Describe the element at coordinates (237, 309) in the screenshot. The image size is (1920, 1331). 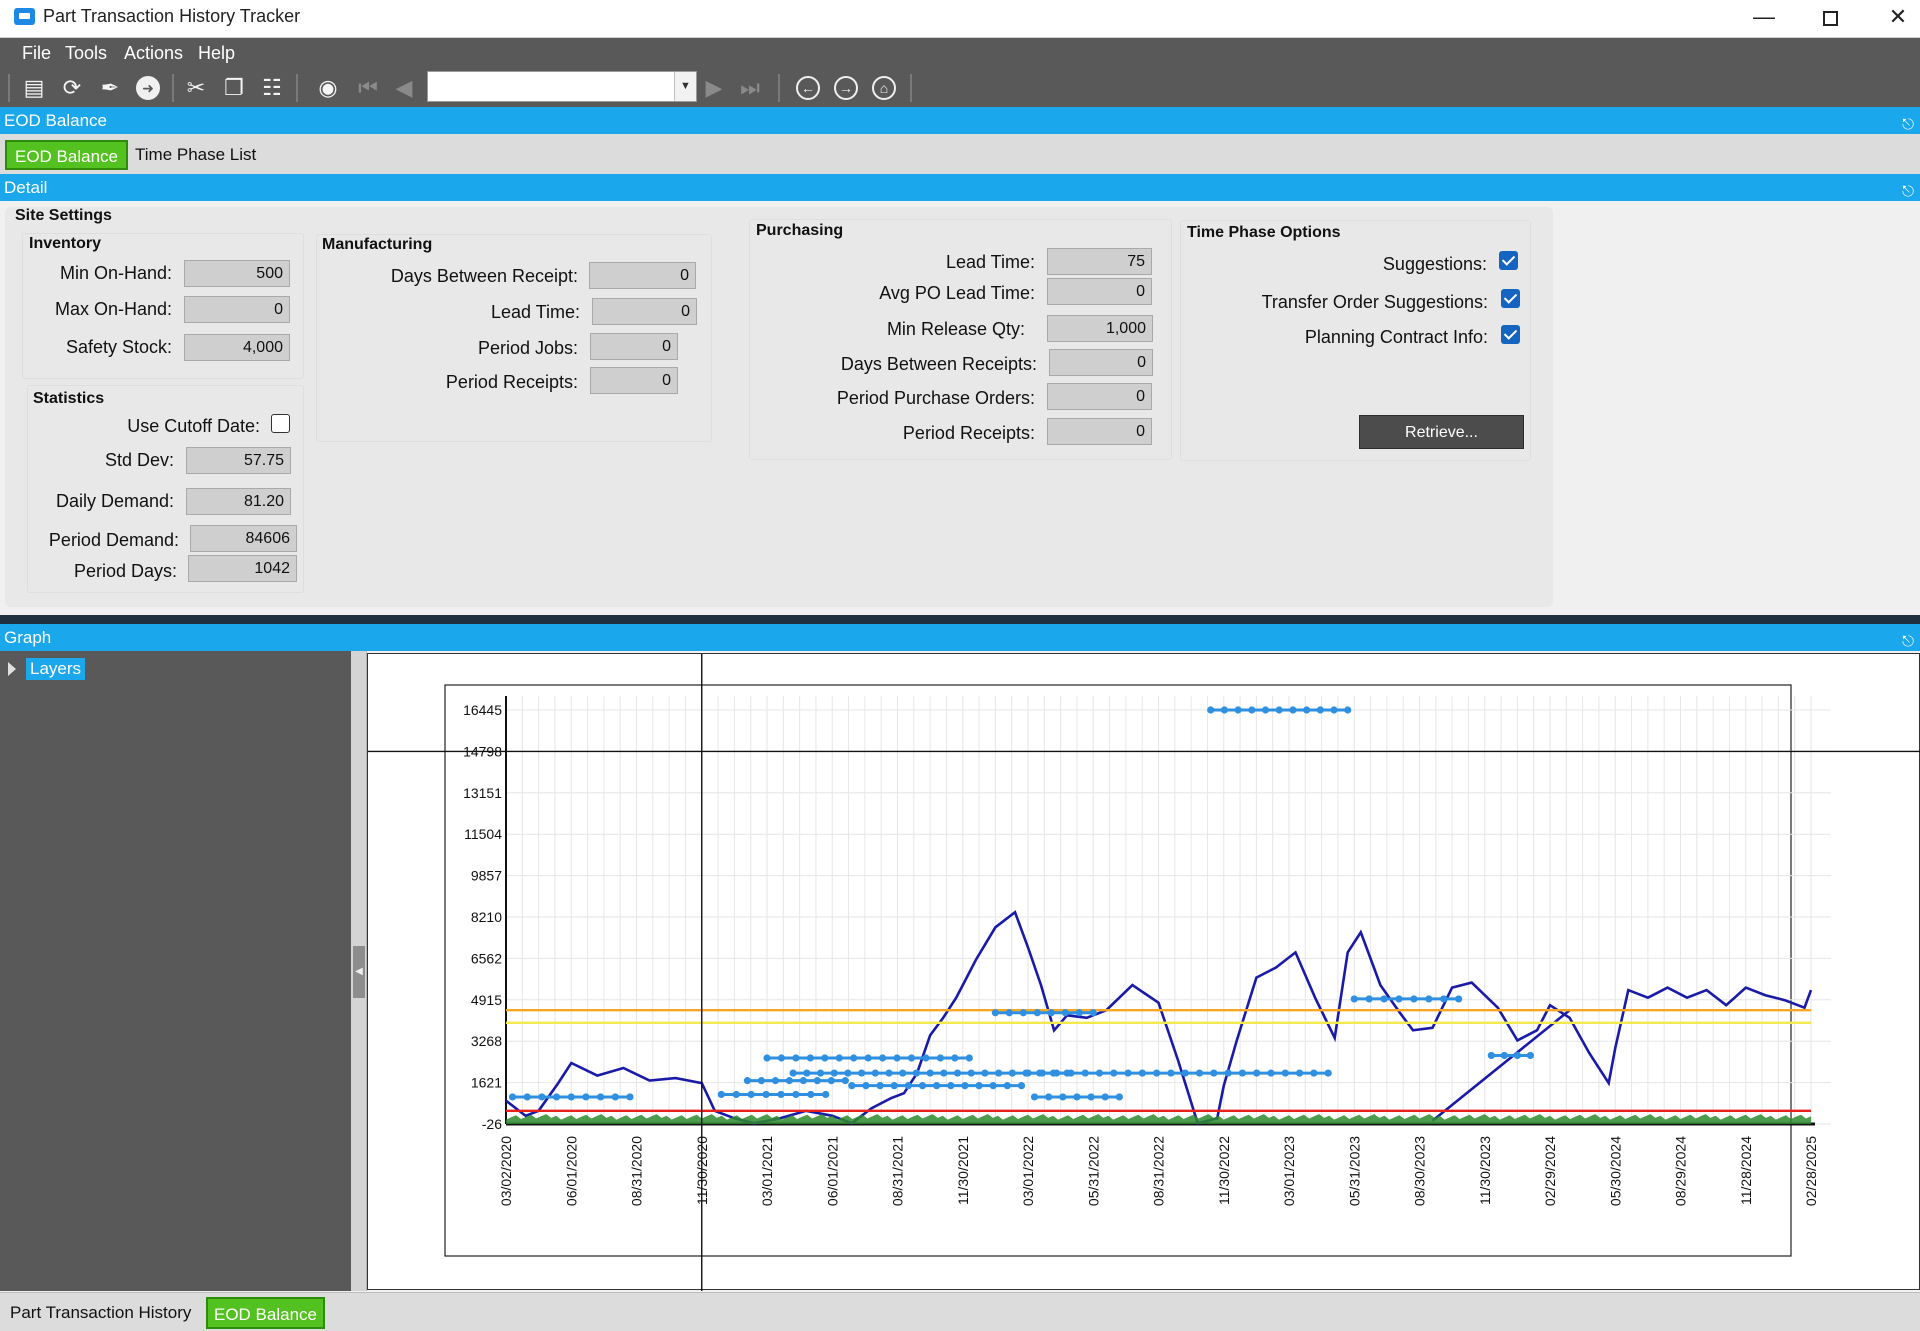
I see `max-on-hand-field: 0` at that location.